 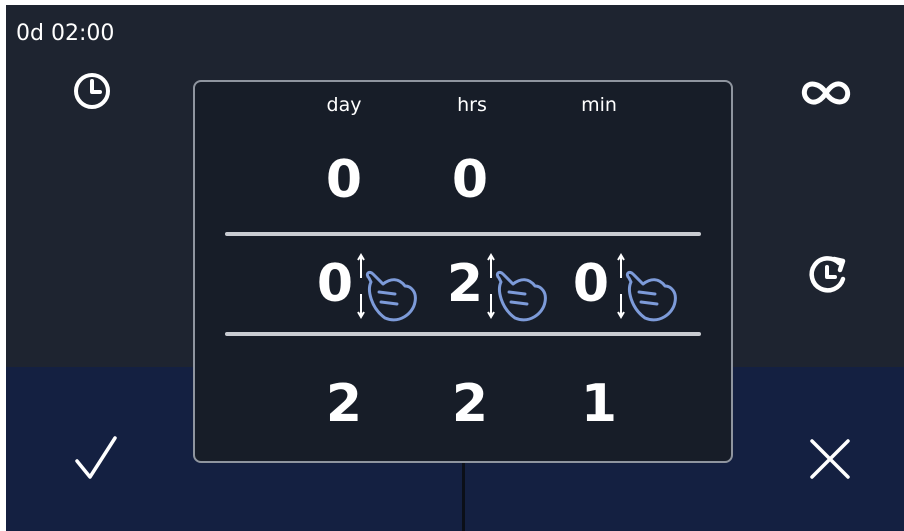 What do you see at coordinates (591, 284) in the screenshot?
I see `min-selected-value: 0` at bounding box center [591, 284].